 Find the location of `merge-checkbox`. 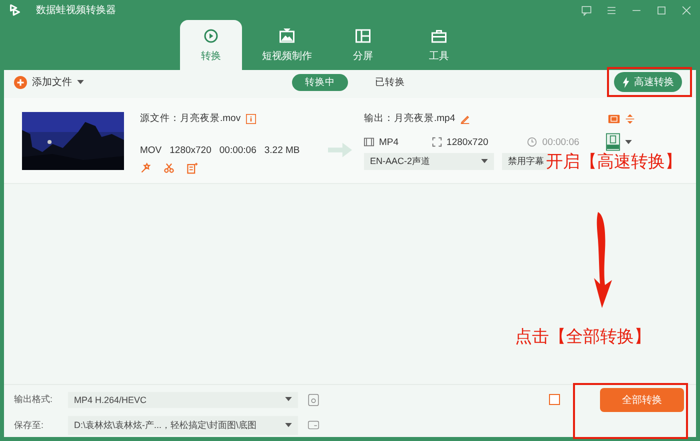

merge-checkbox is located at coordinates (554, 399).